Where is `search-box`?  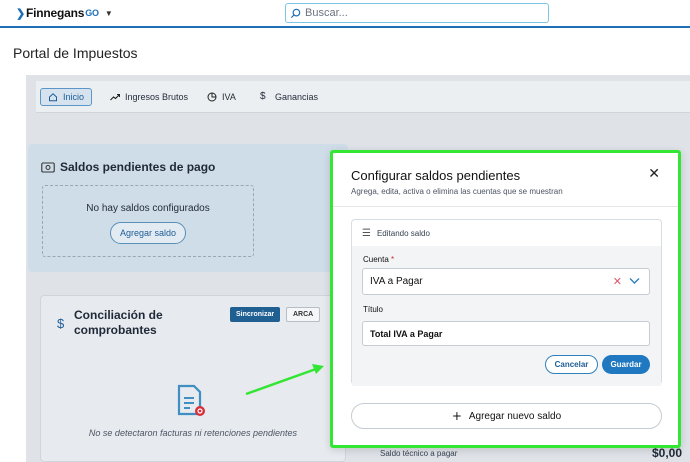 search-box is located at coordinates (417, 13).